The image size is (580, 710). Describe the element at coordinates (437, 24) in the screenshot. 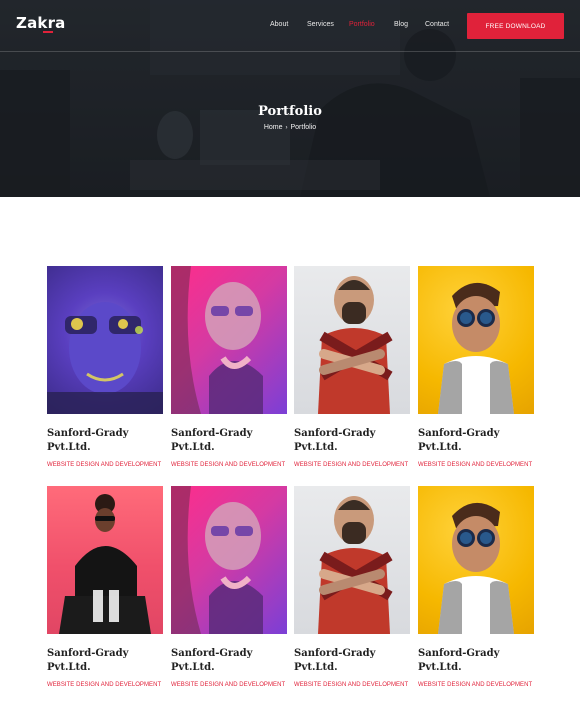

I see `nav-contact: Contact` at that location.